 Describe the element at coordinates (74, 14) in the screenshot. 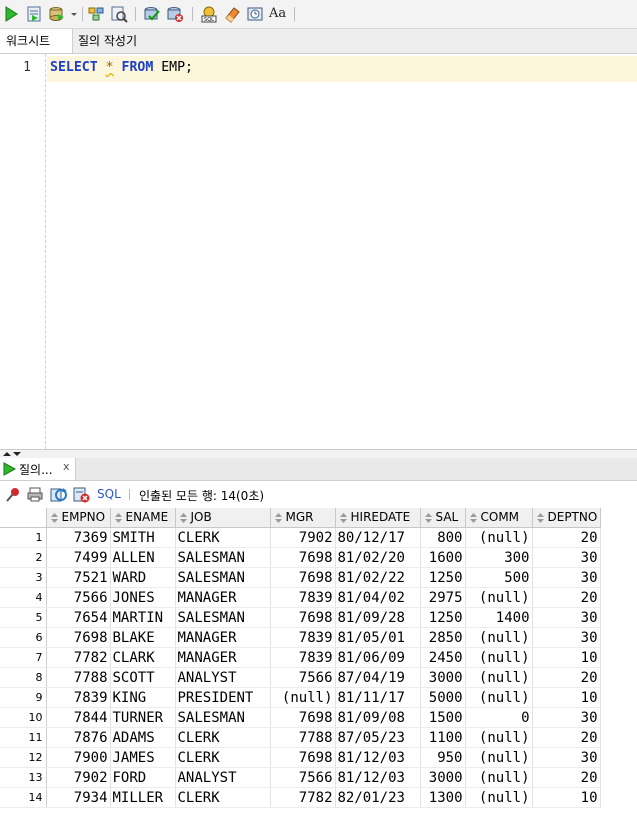

I see `chevron-down-icon` at that location.